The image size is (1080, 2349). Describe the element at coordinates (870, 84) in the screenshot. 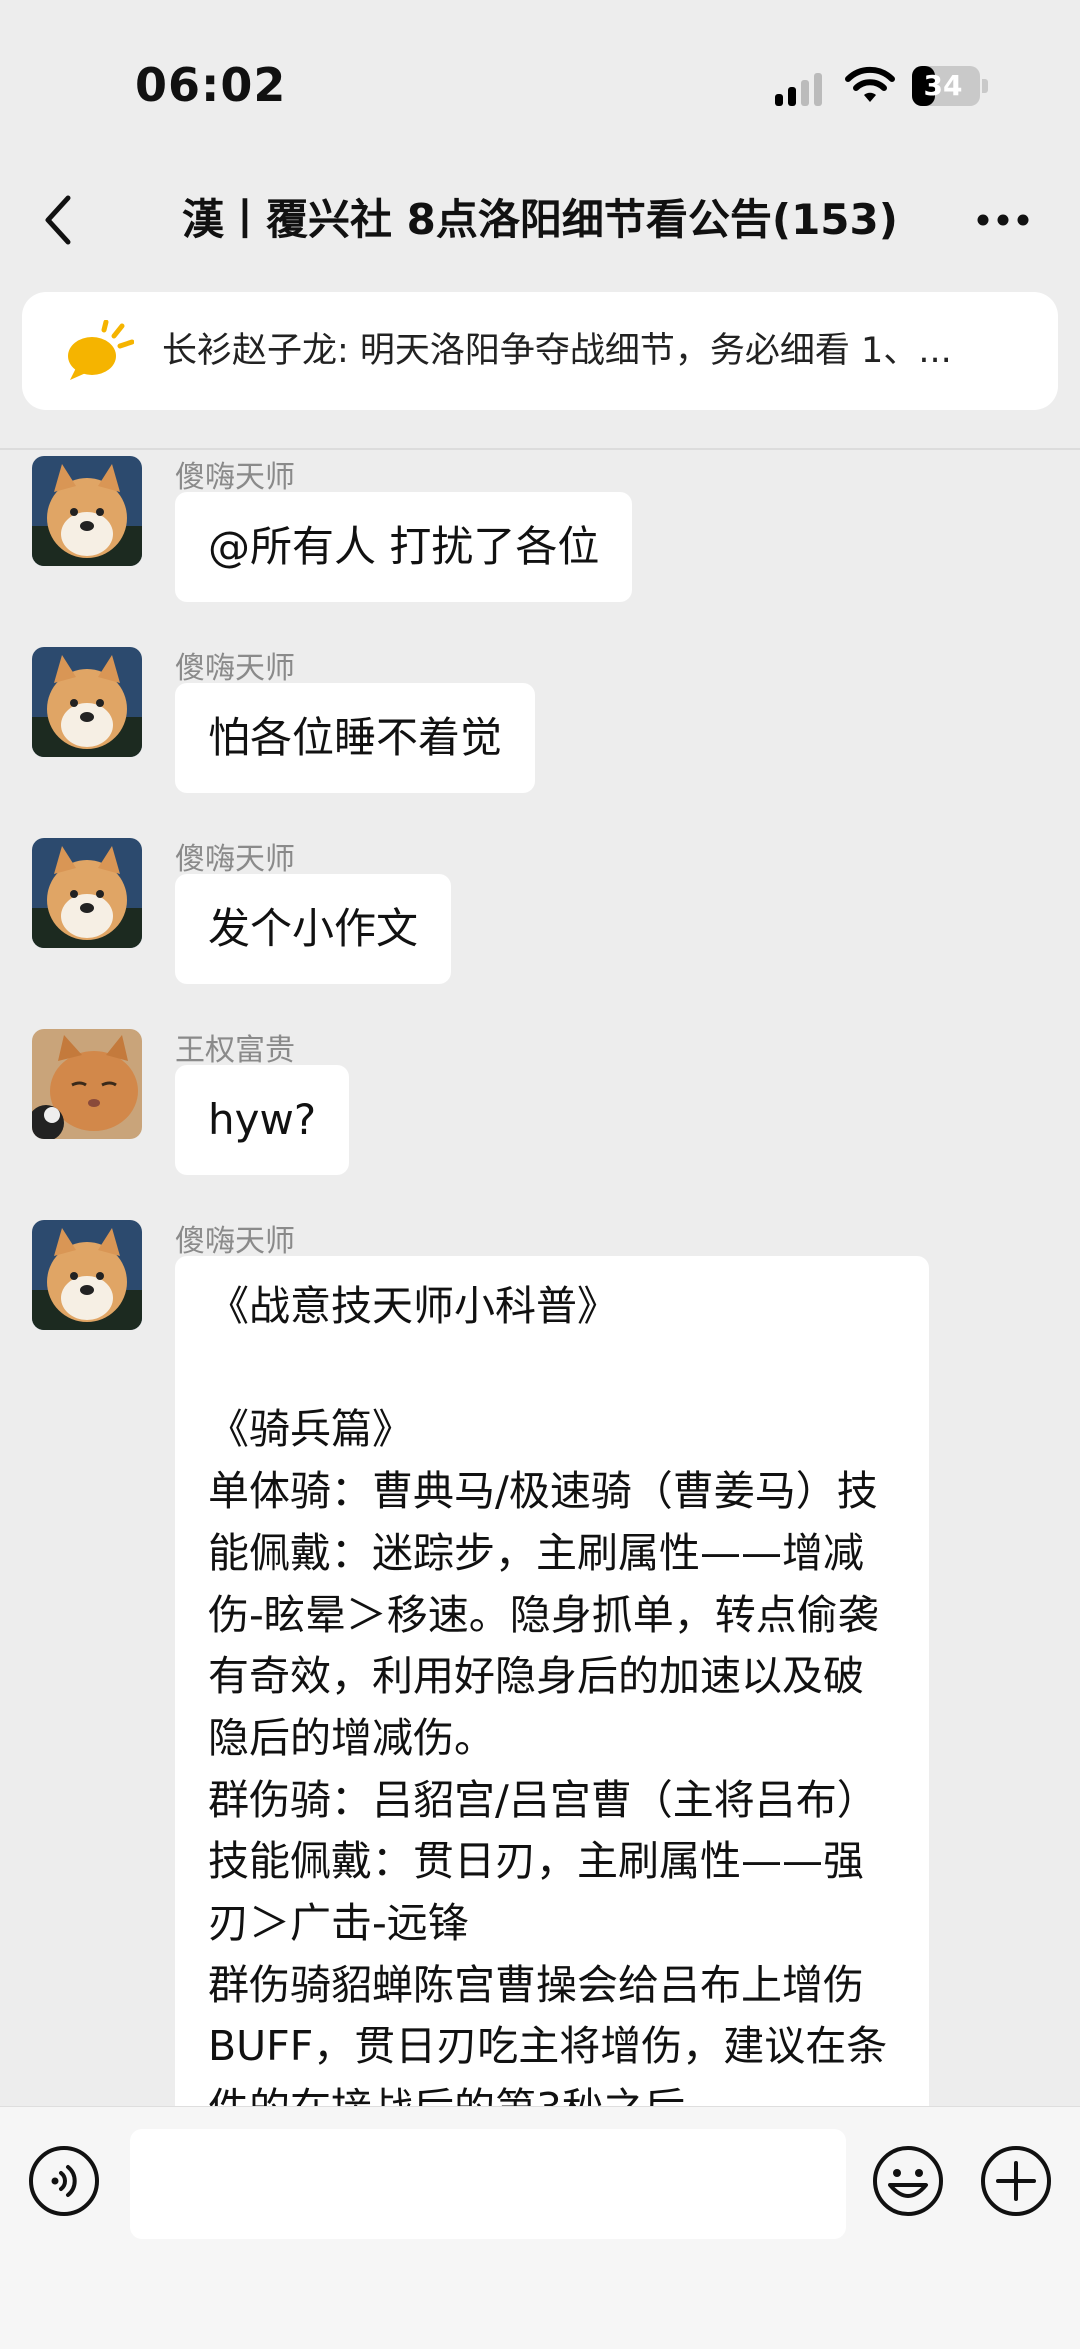

I see `wifi-icon` at that location.